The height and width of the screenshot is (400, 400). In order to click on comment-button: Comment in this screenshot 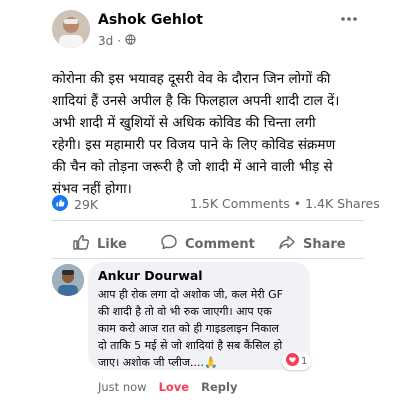, I will do `click(207, 244)`.